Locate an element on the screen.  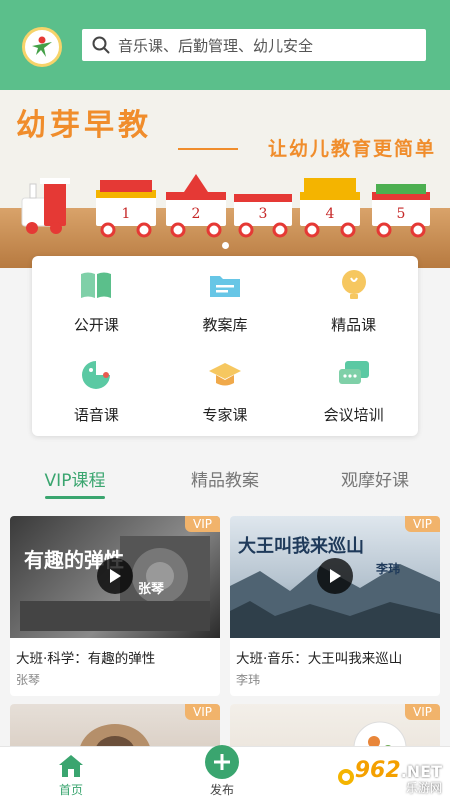
bottom-navigation: 首页 发布 962 .NET 乐游网 is located at coordinates (225, 772).